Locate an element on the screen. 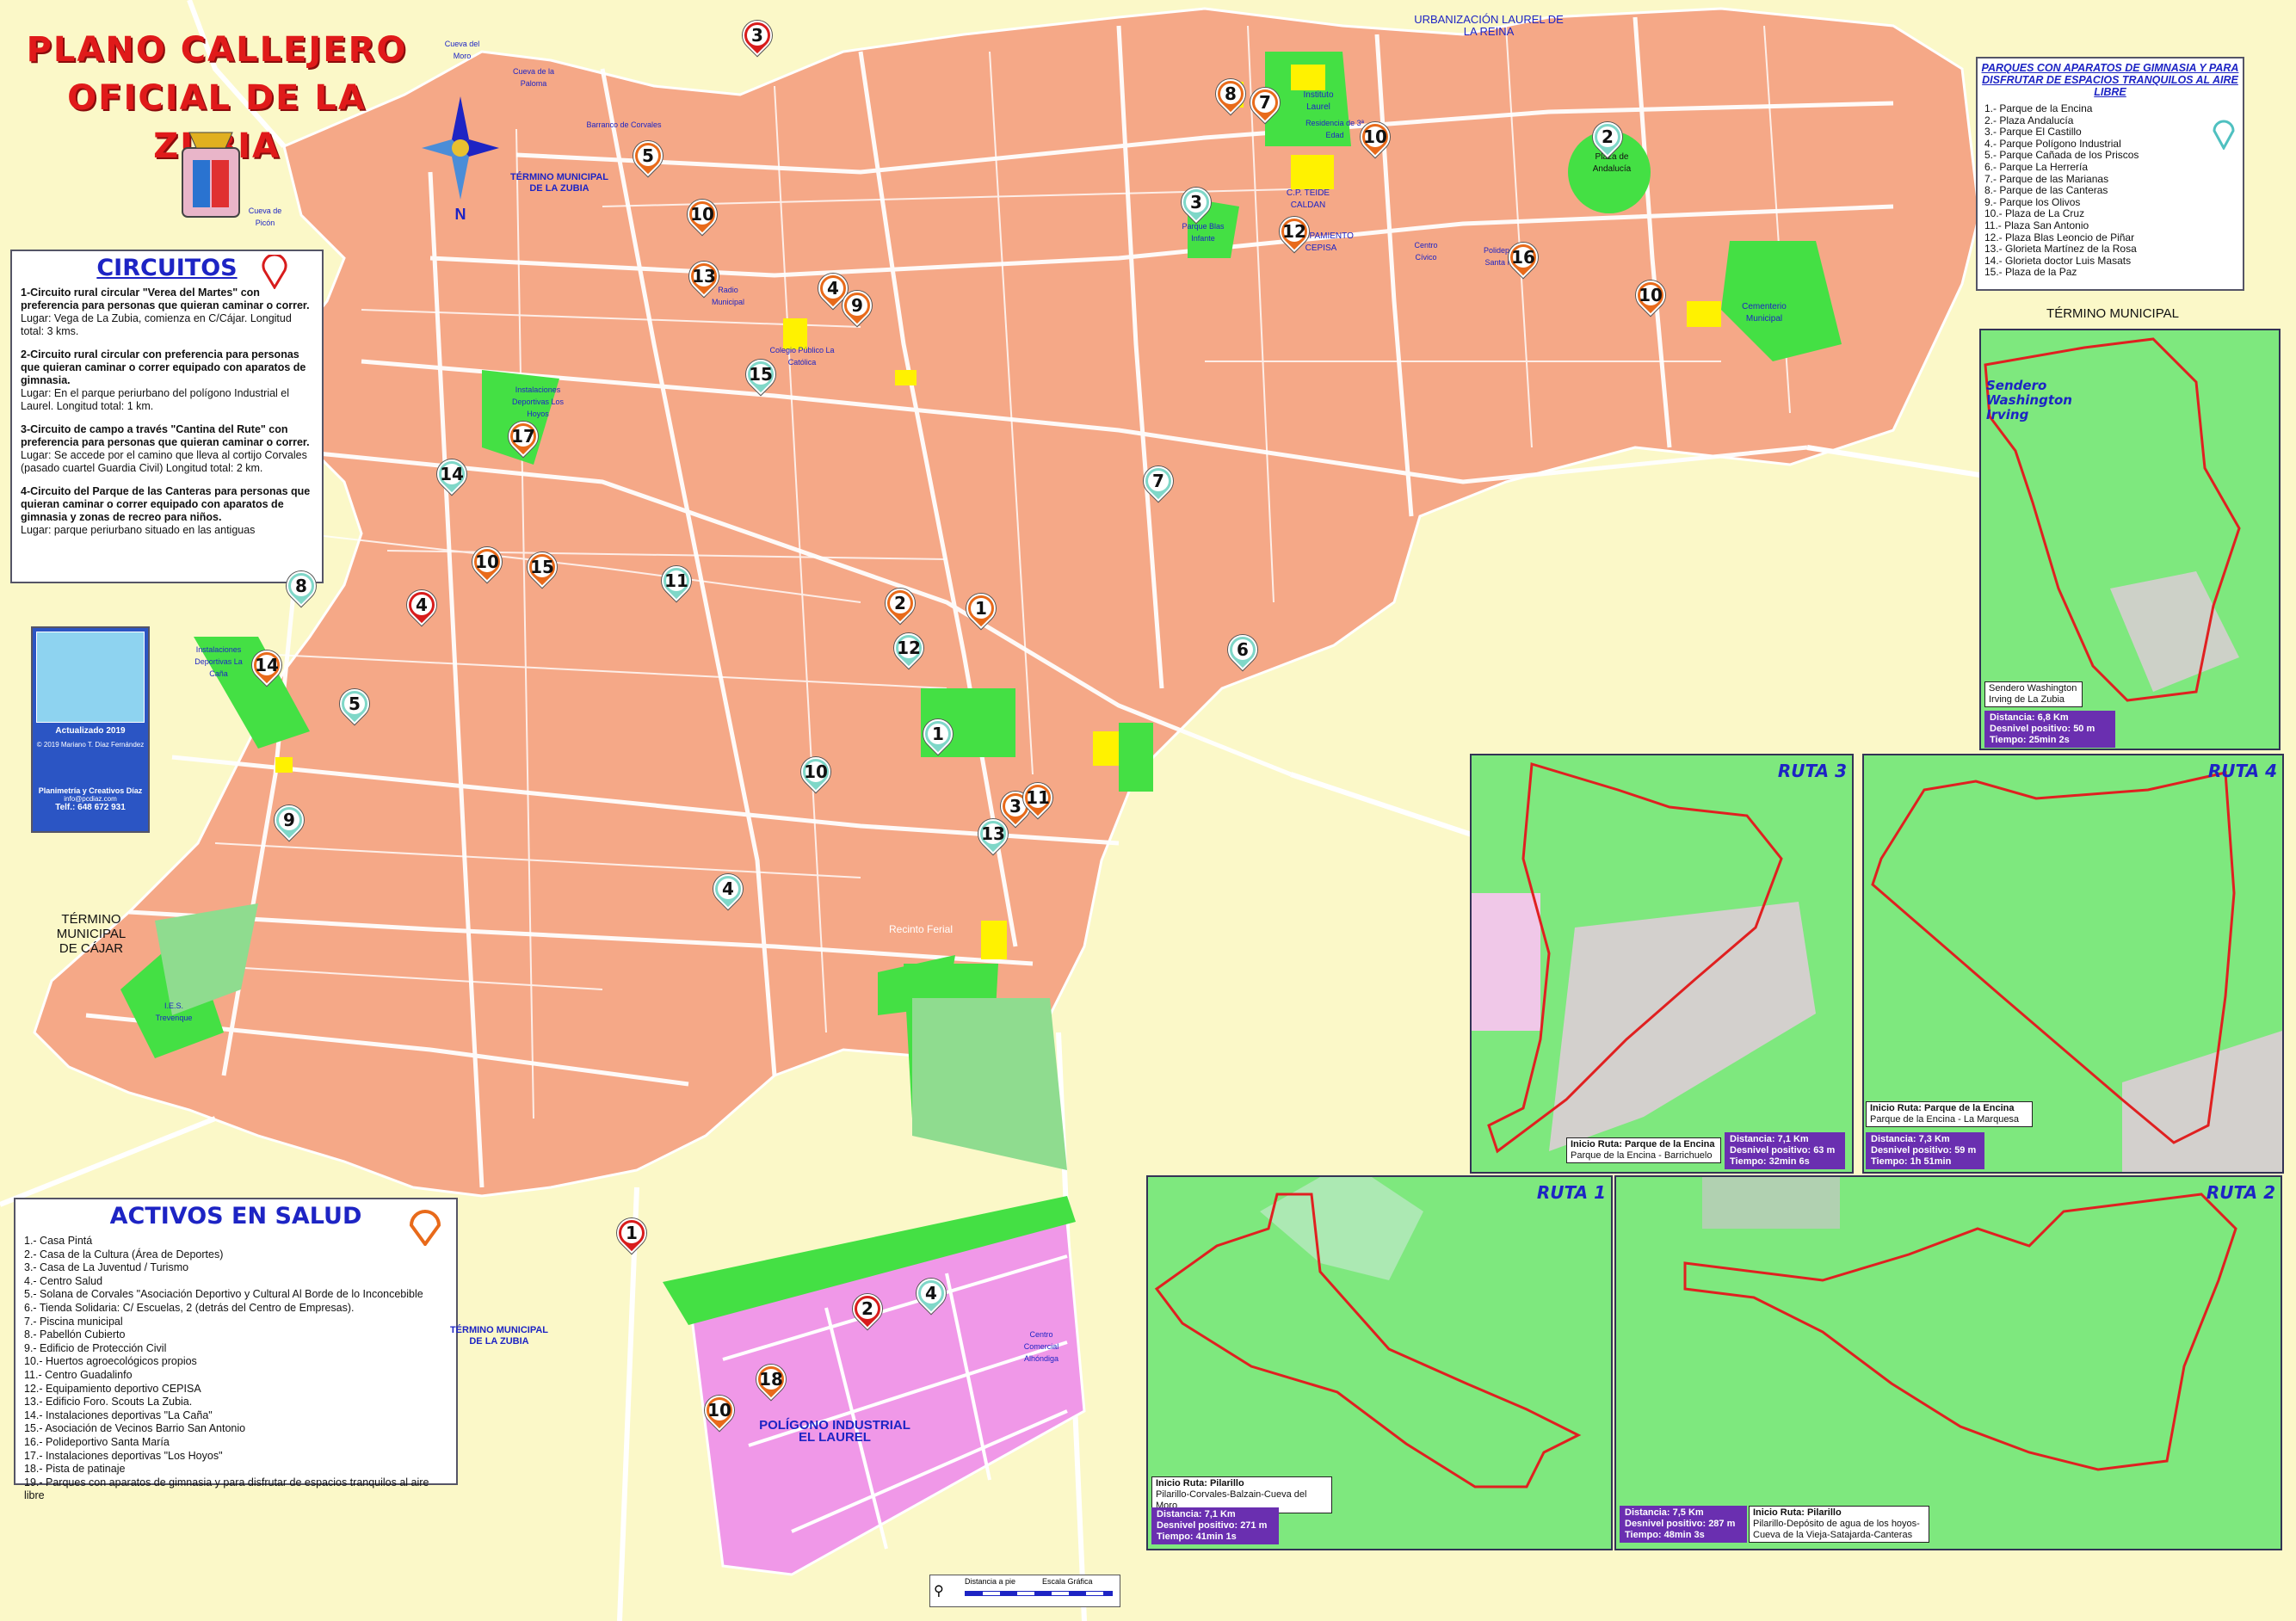 This screenshot has height=1621, width=2296. label-barranco: Barranco de Corvales is located at coordinates (624, 124).